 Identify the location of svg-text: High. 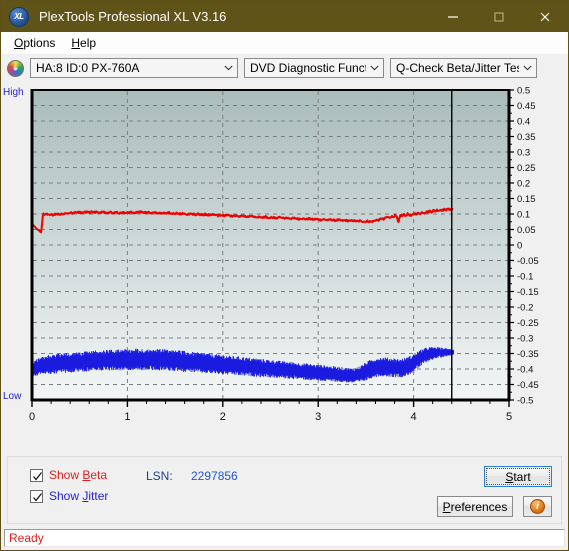
(13, 92).